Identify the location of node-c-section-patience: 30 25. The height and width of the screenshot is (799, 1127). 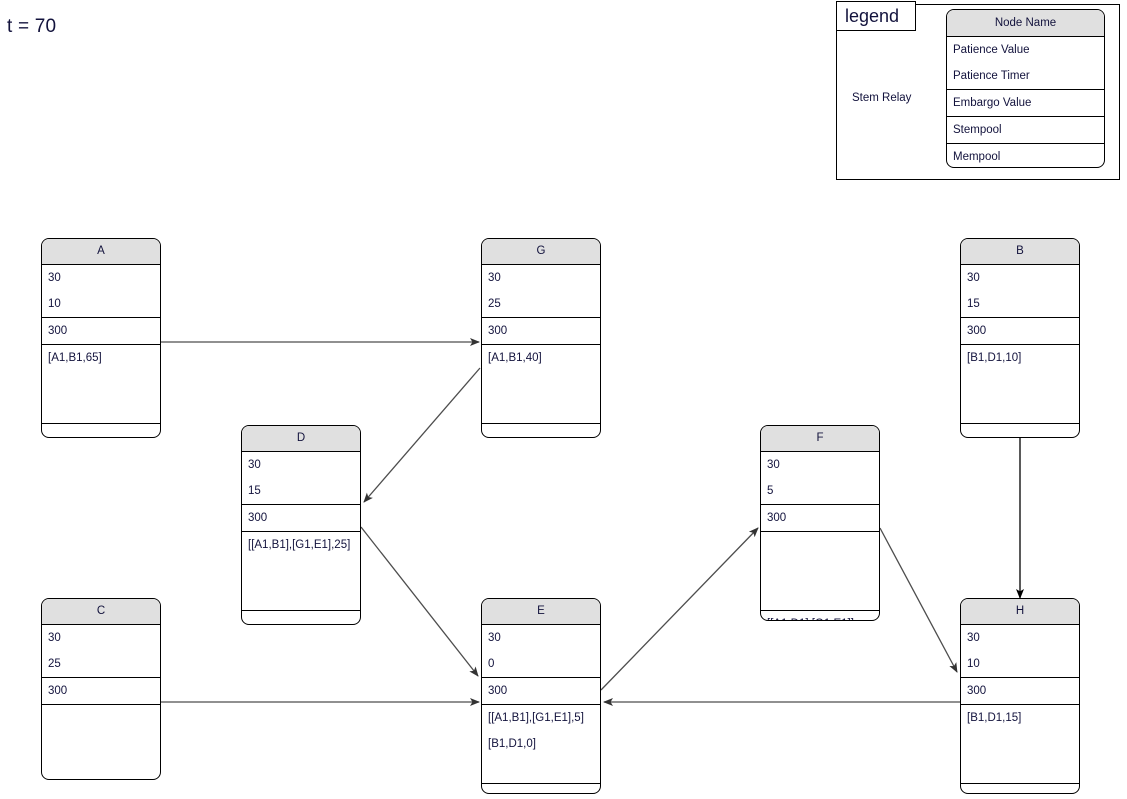
(101, 651).